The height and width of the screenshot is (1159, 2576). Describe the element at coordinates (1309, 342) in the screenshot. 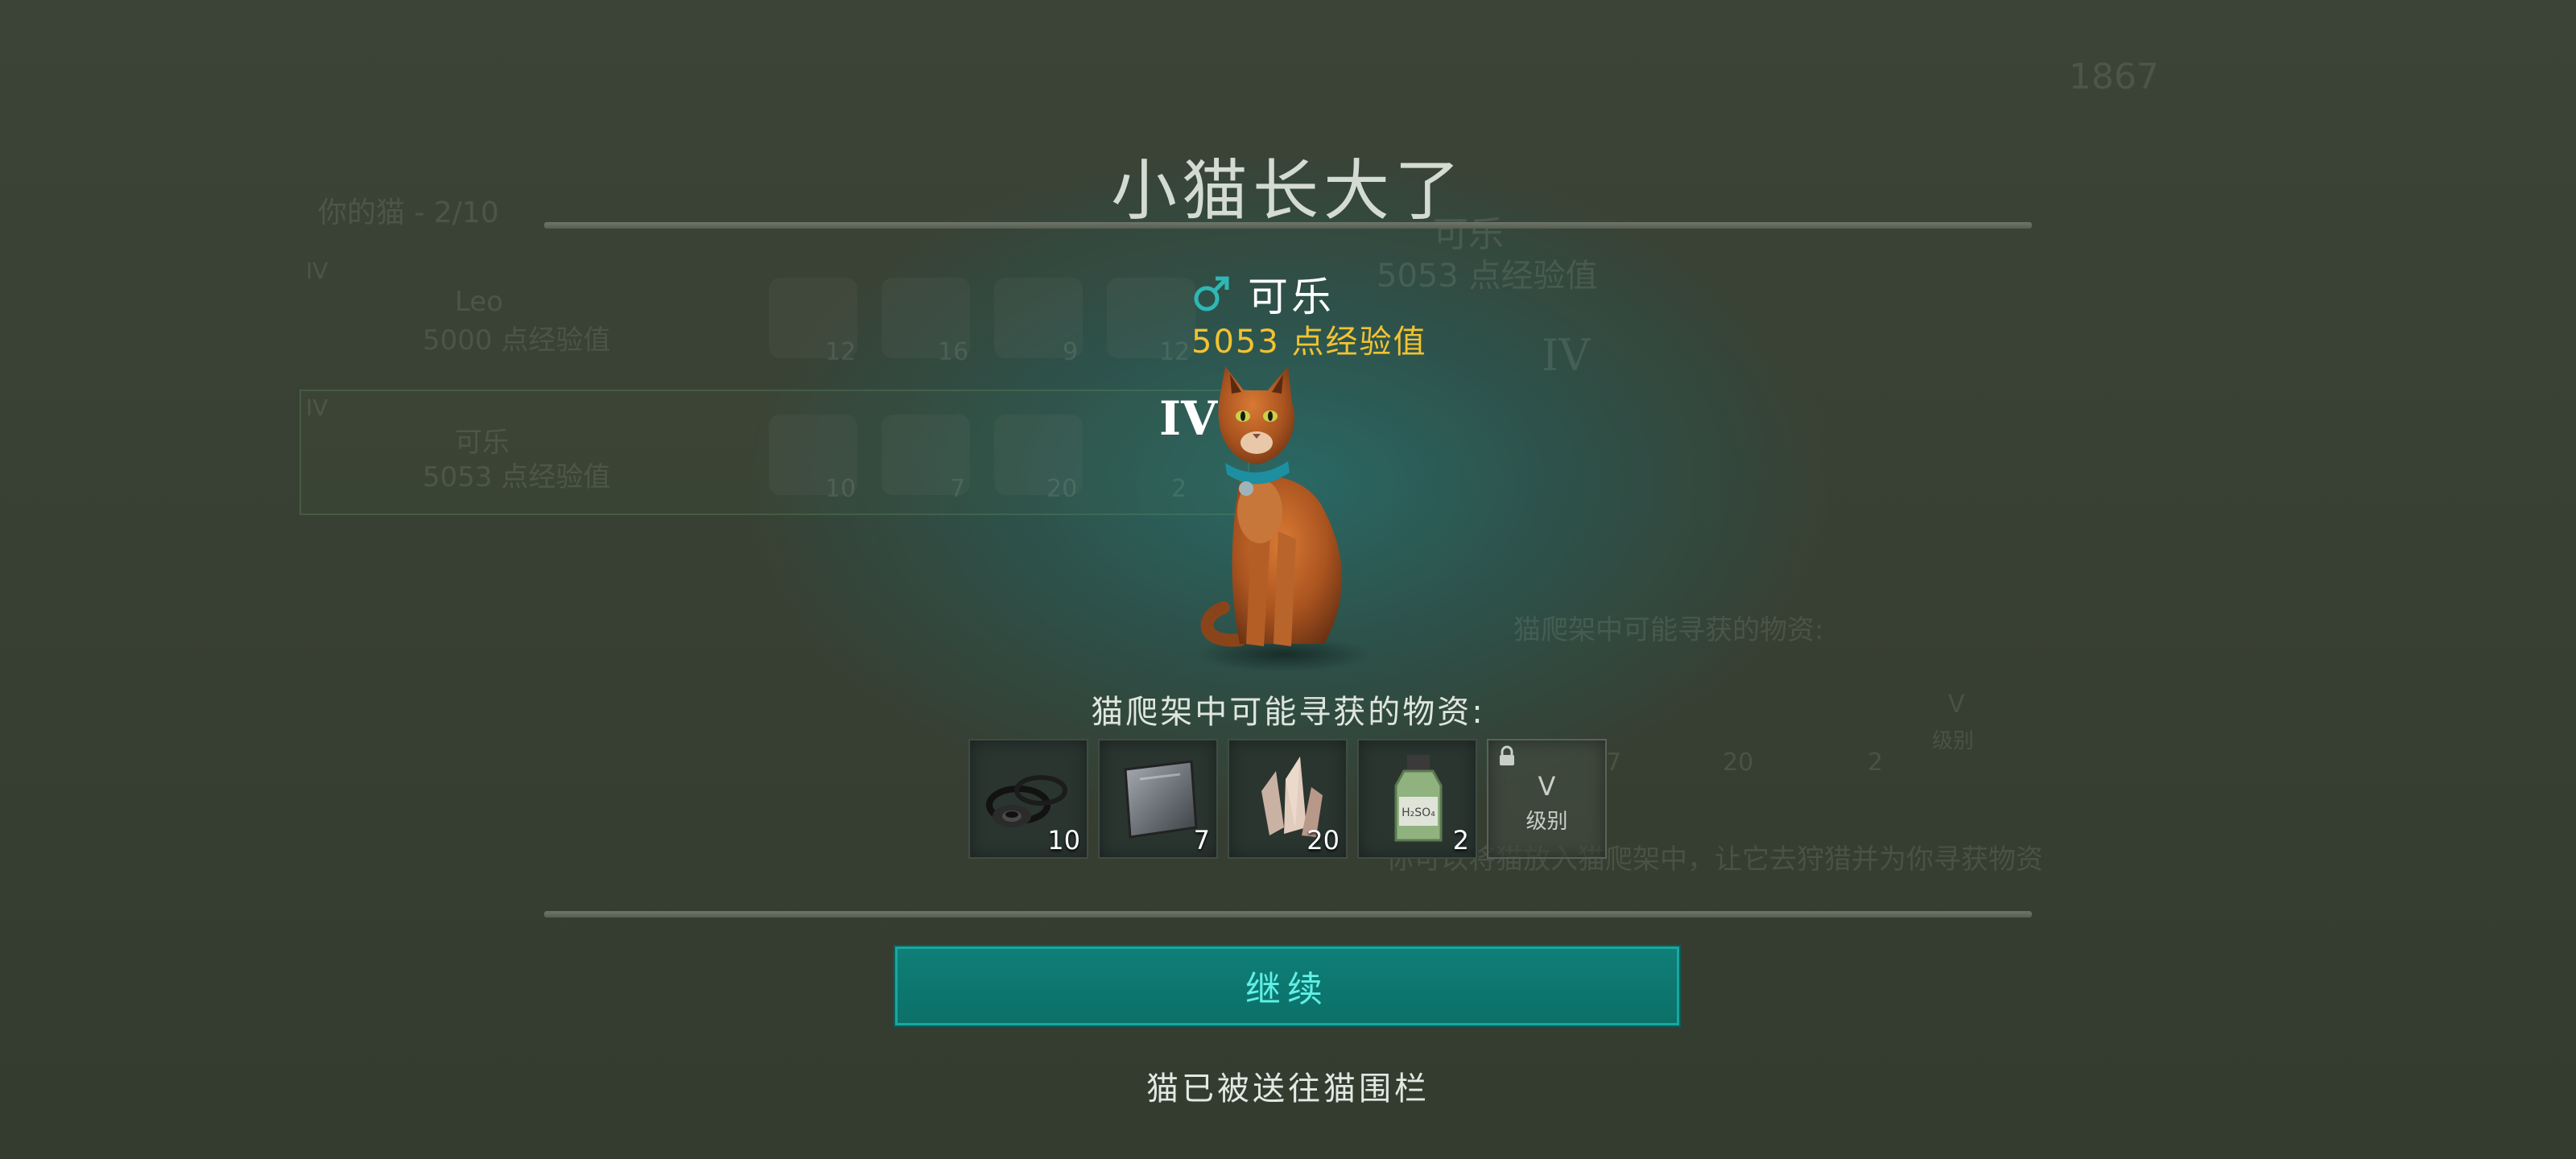

I see `cat-experience: 5053 点经验值` at that location.